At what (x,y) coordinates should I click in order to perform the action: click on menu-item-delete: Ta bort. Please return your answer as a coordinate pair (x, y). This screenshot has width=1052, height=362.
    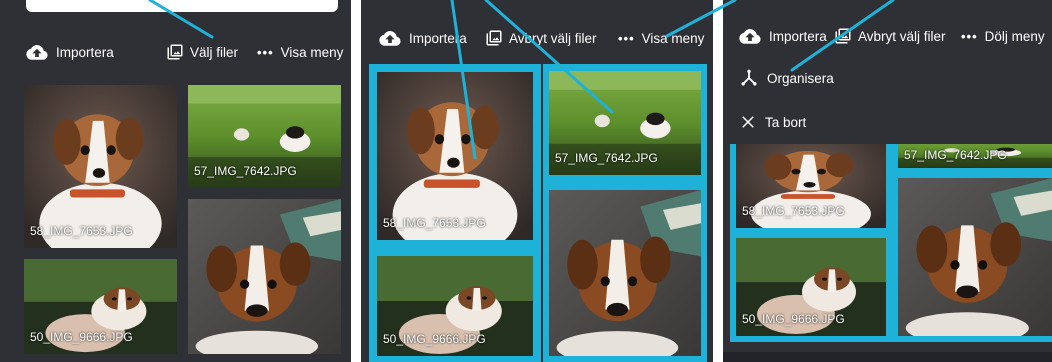
    Looking at the image, I should click on (887, 122).